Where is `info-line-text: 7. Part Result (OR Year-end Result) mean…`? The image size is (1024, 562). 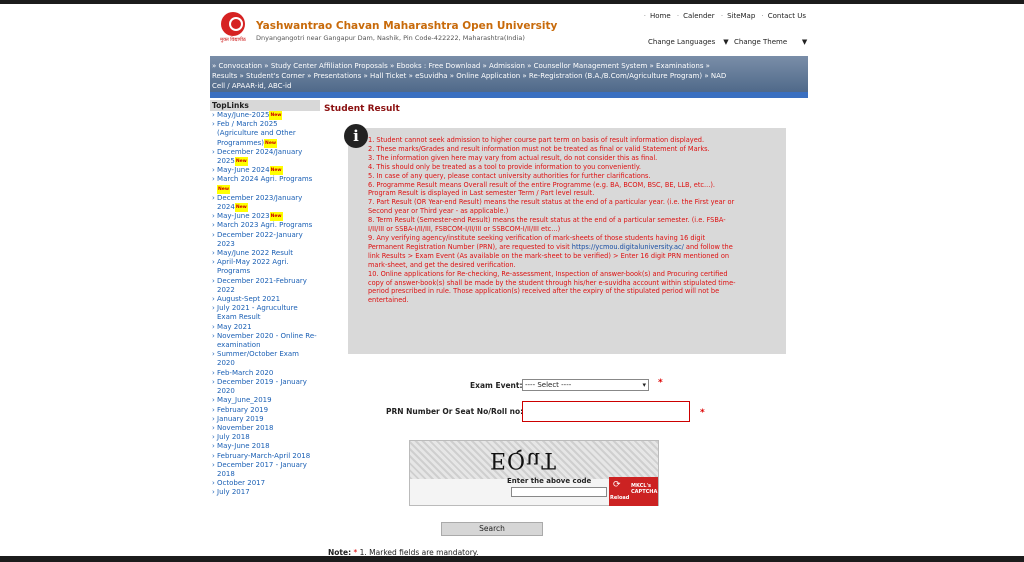
info-line-text: 7. Part Result (OR Year-end Result) mean… is located at coordinates (551, 202).